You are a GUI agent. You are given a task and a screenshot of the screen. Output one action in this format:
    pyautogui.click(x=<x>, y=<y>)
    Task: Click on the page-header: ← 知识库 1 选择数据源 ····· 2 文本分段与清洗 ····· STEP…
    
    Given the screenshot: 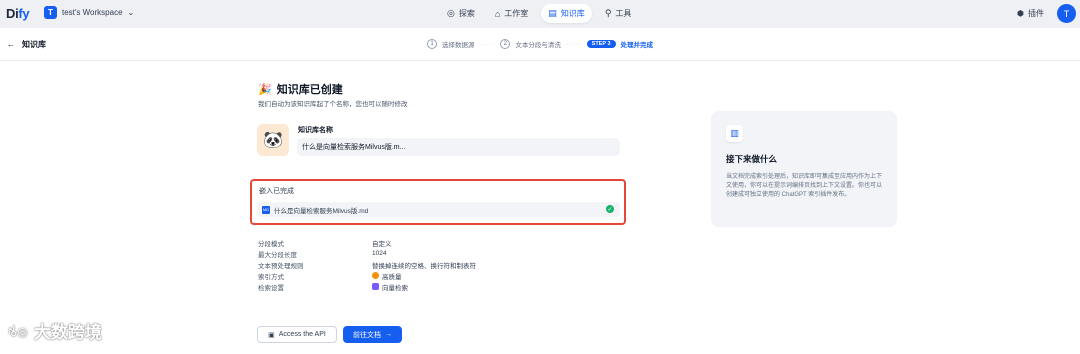 What is the action you would take?
    pyautogui.click(x=540, y=44)
    